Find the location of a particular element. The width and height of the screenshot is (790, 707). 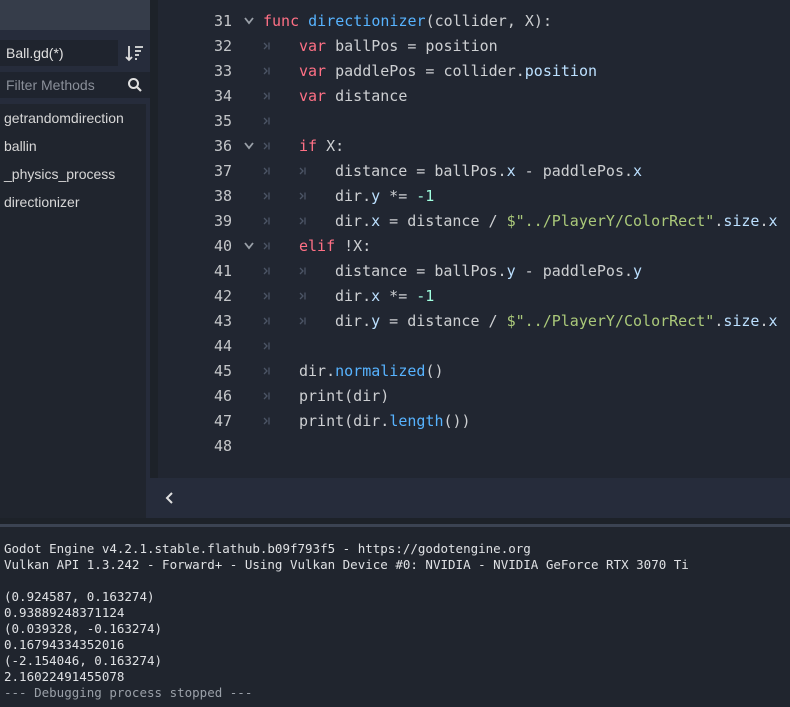

search-icon is located at coordinates (135, 85).